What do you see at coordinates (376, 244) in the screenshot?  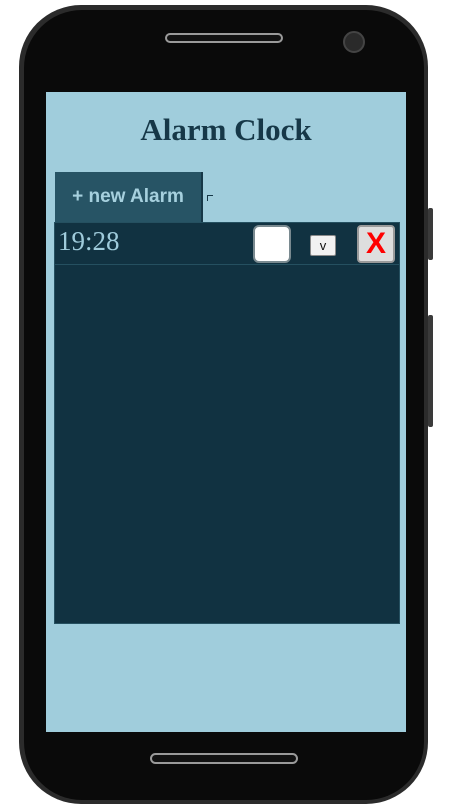 I see `alarm-delete-button: X` at bounding box center [376, 244].